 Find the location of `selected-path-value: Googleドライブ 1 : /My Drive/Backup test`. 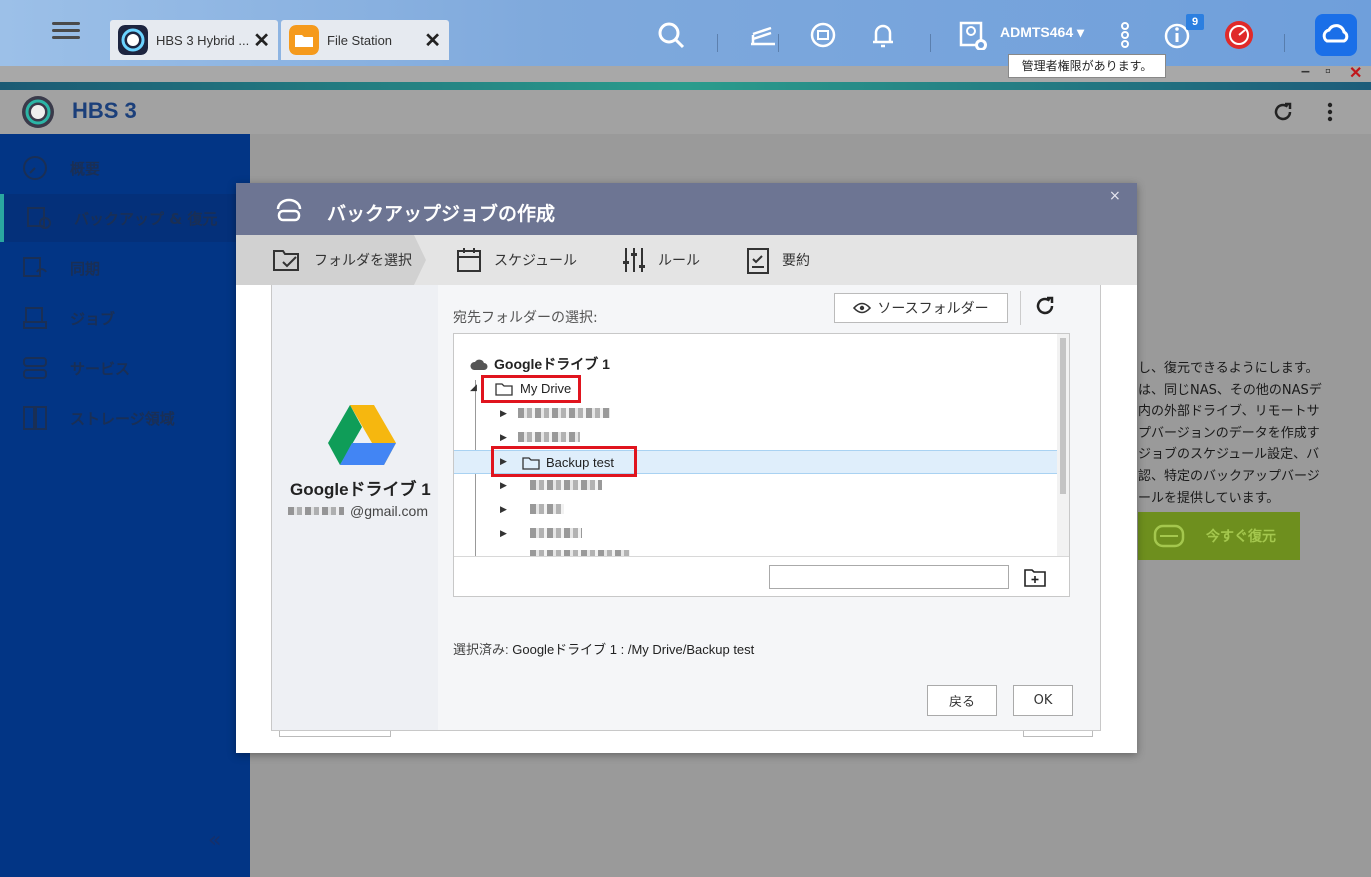

selected-path-value: Googleドライブ 1 : /My Drive/Backup test is located at coordinates (633, 649).